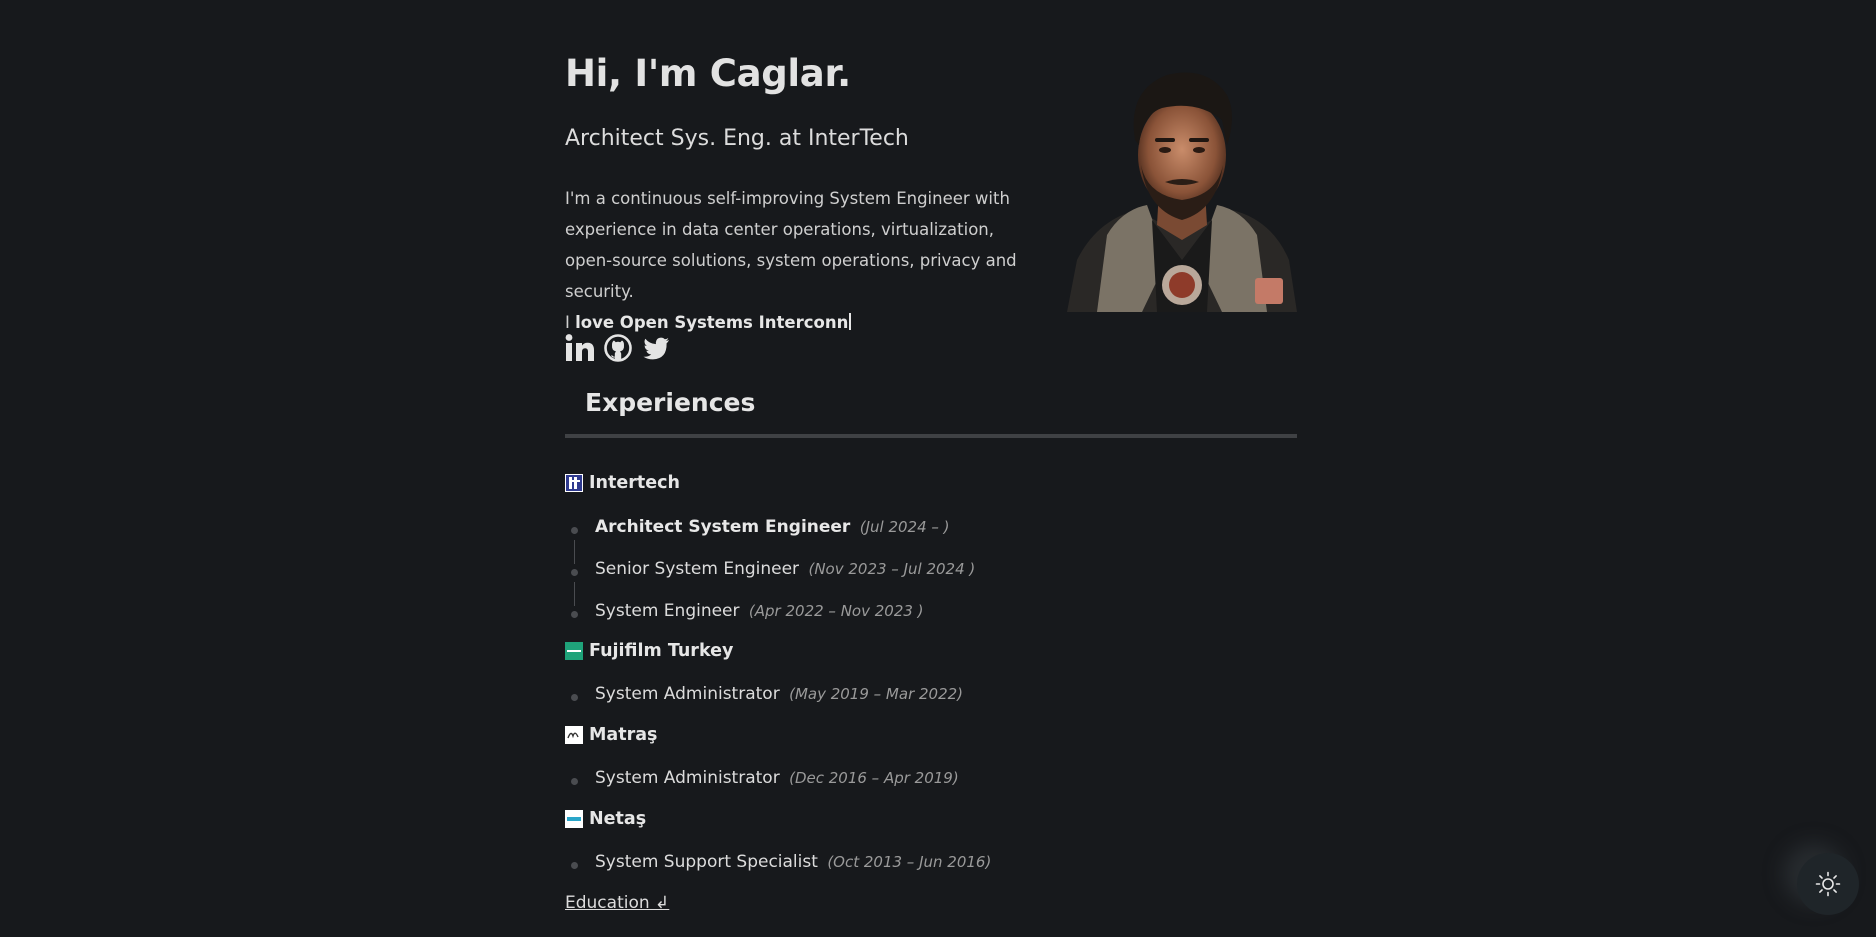 This screenshot has width=1876, height=937. I want to click on twitter-link, so click(656, 348).